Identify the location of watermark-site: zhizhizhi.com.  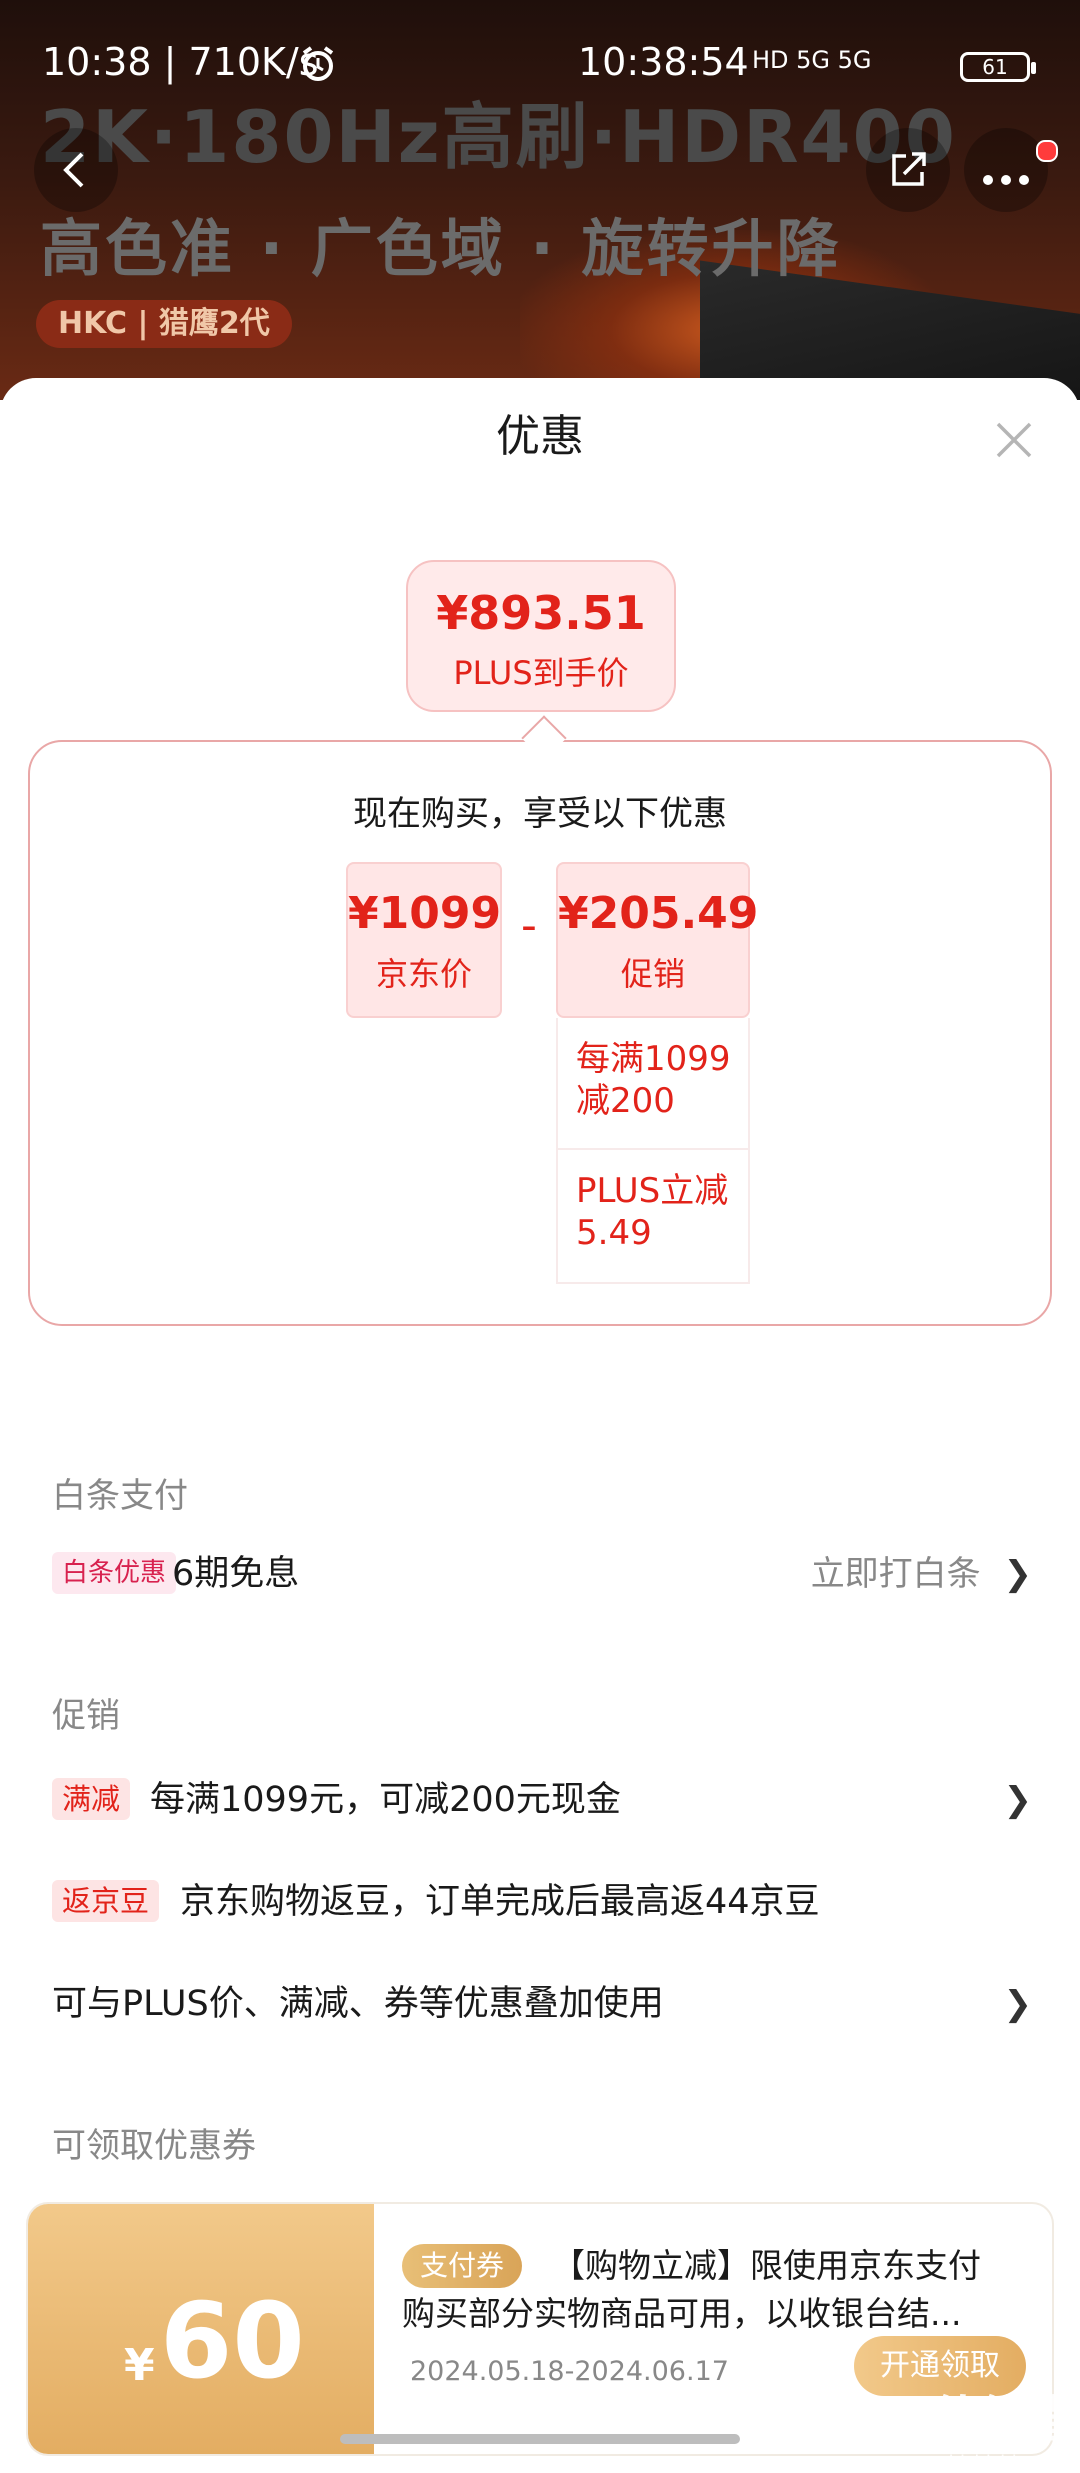
(1000, 2462).